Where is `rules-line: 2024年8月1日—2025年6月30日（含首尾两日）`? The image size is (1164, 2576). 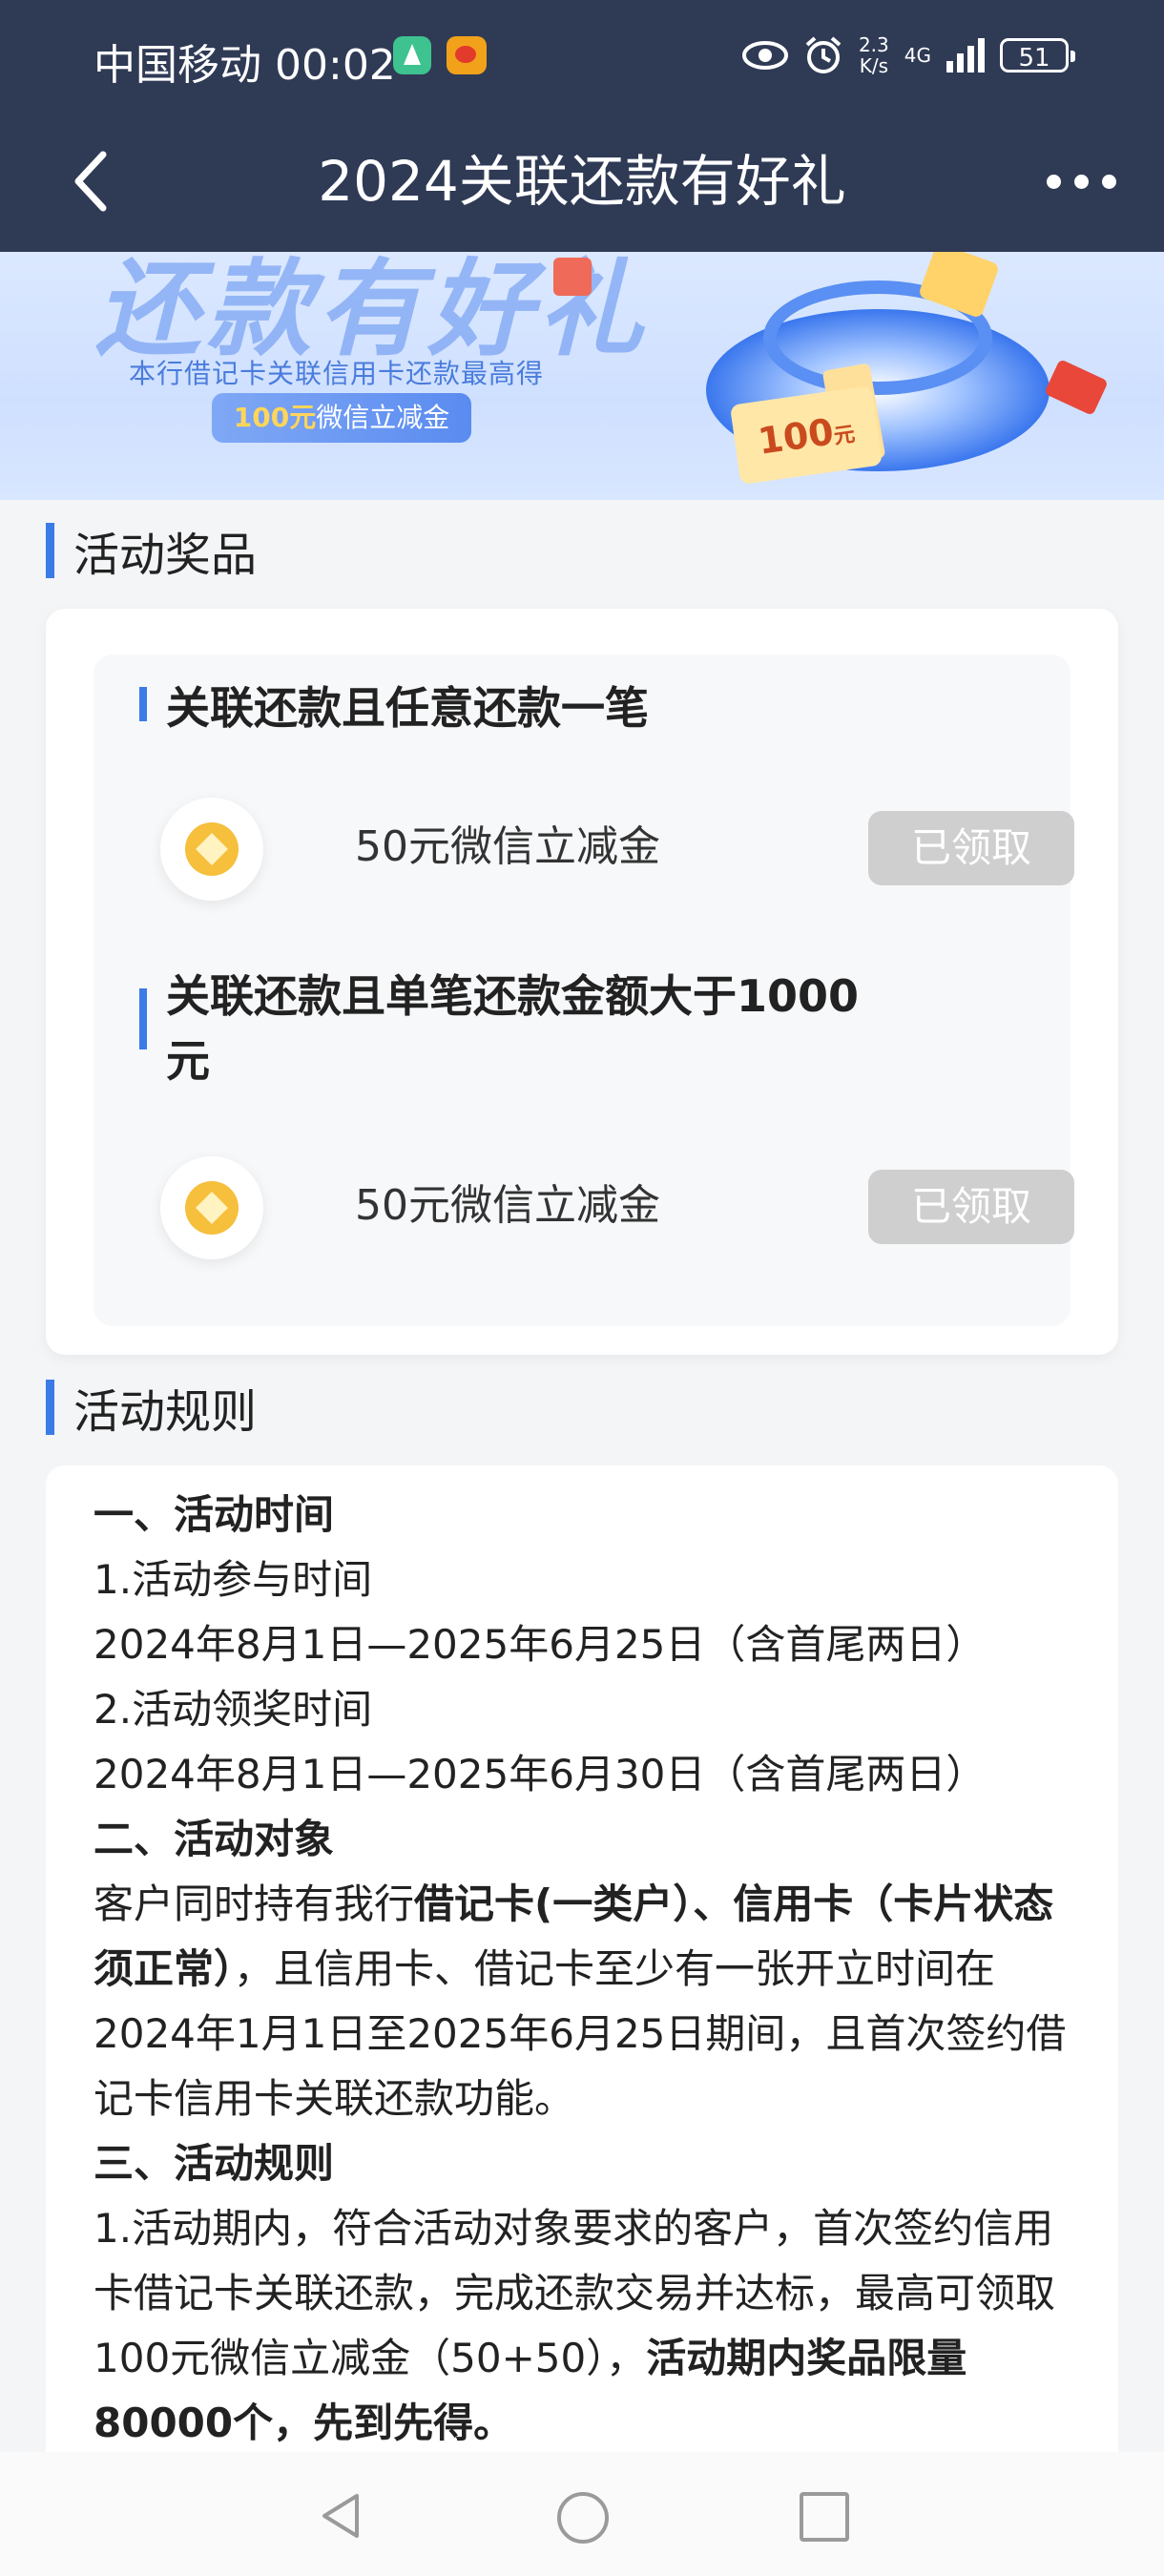
rules-line: 2024年8月1日—2025年6月30日（含首尾两日） is located at coordinates (540, 1774).